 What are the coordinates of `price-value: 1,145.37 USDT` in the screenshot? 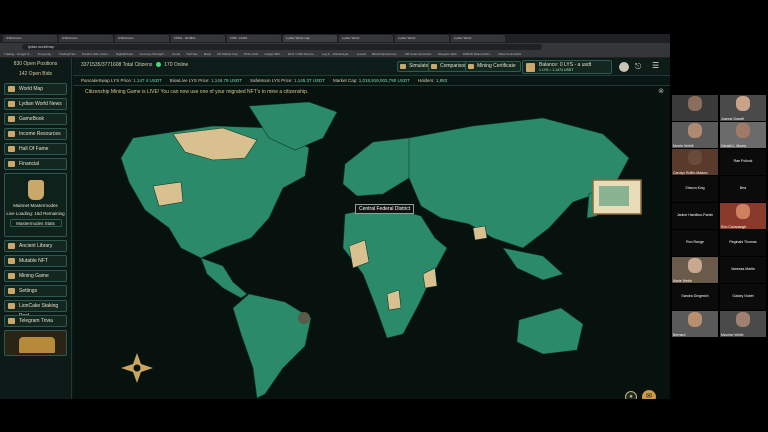 It's located at (309, 80).